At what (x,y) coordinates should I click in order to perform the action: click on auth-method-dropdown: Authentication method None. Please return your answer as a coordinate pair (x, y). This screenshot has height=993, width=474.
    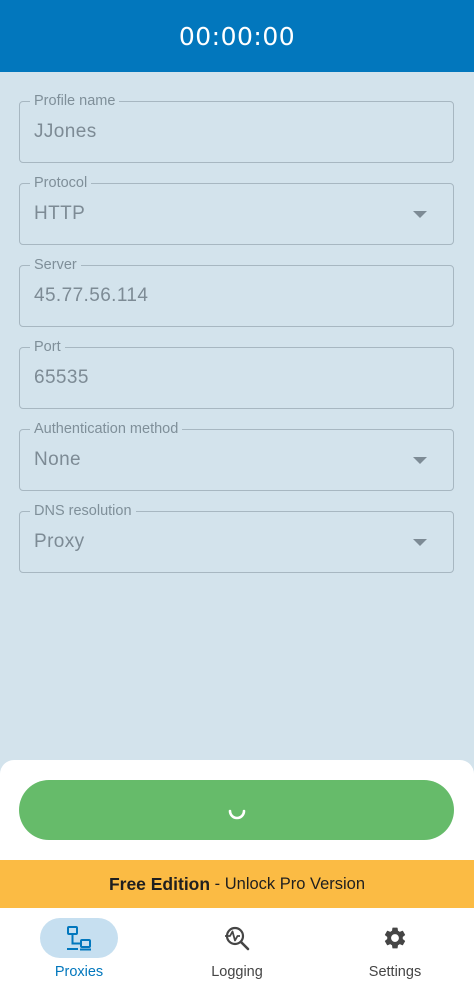
    Looking at the image, I should click on (236, 456).